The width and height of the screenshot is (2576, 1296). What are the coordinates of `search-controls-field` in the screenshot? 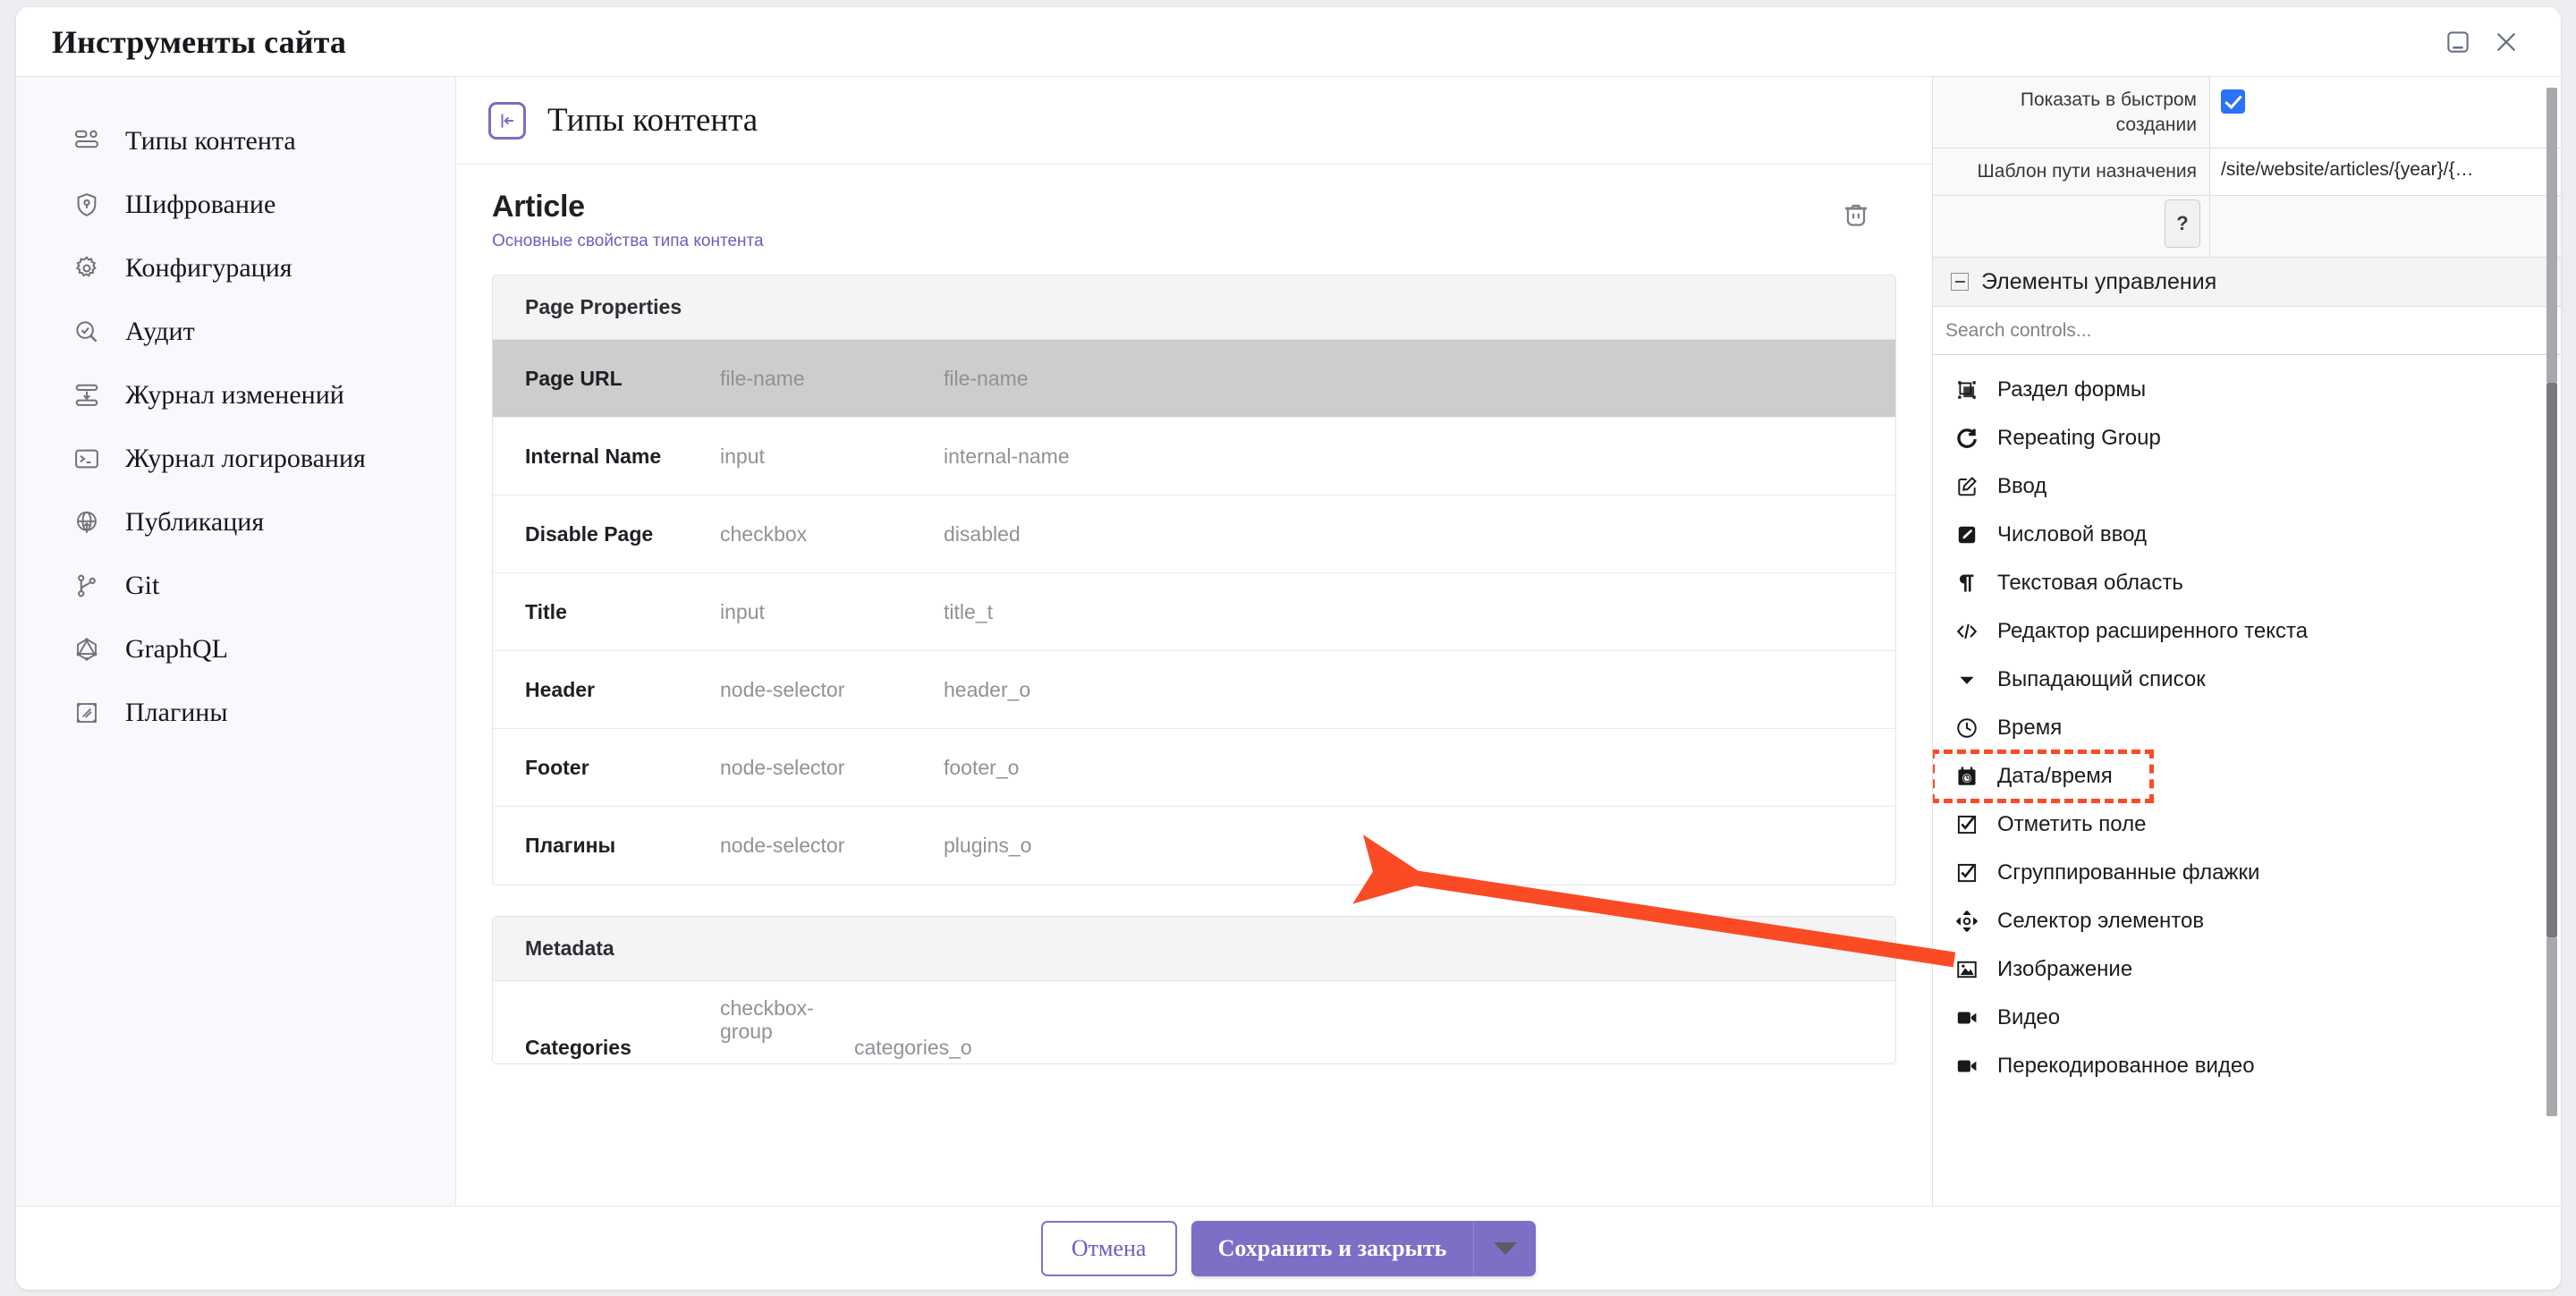 It's located at (2247, 331).